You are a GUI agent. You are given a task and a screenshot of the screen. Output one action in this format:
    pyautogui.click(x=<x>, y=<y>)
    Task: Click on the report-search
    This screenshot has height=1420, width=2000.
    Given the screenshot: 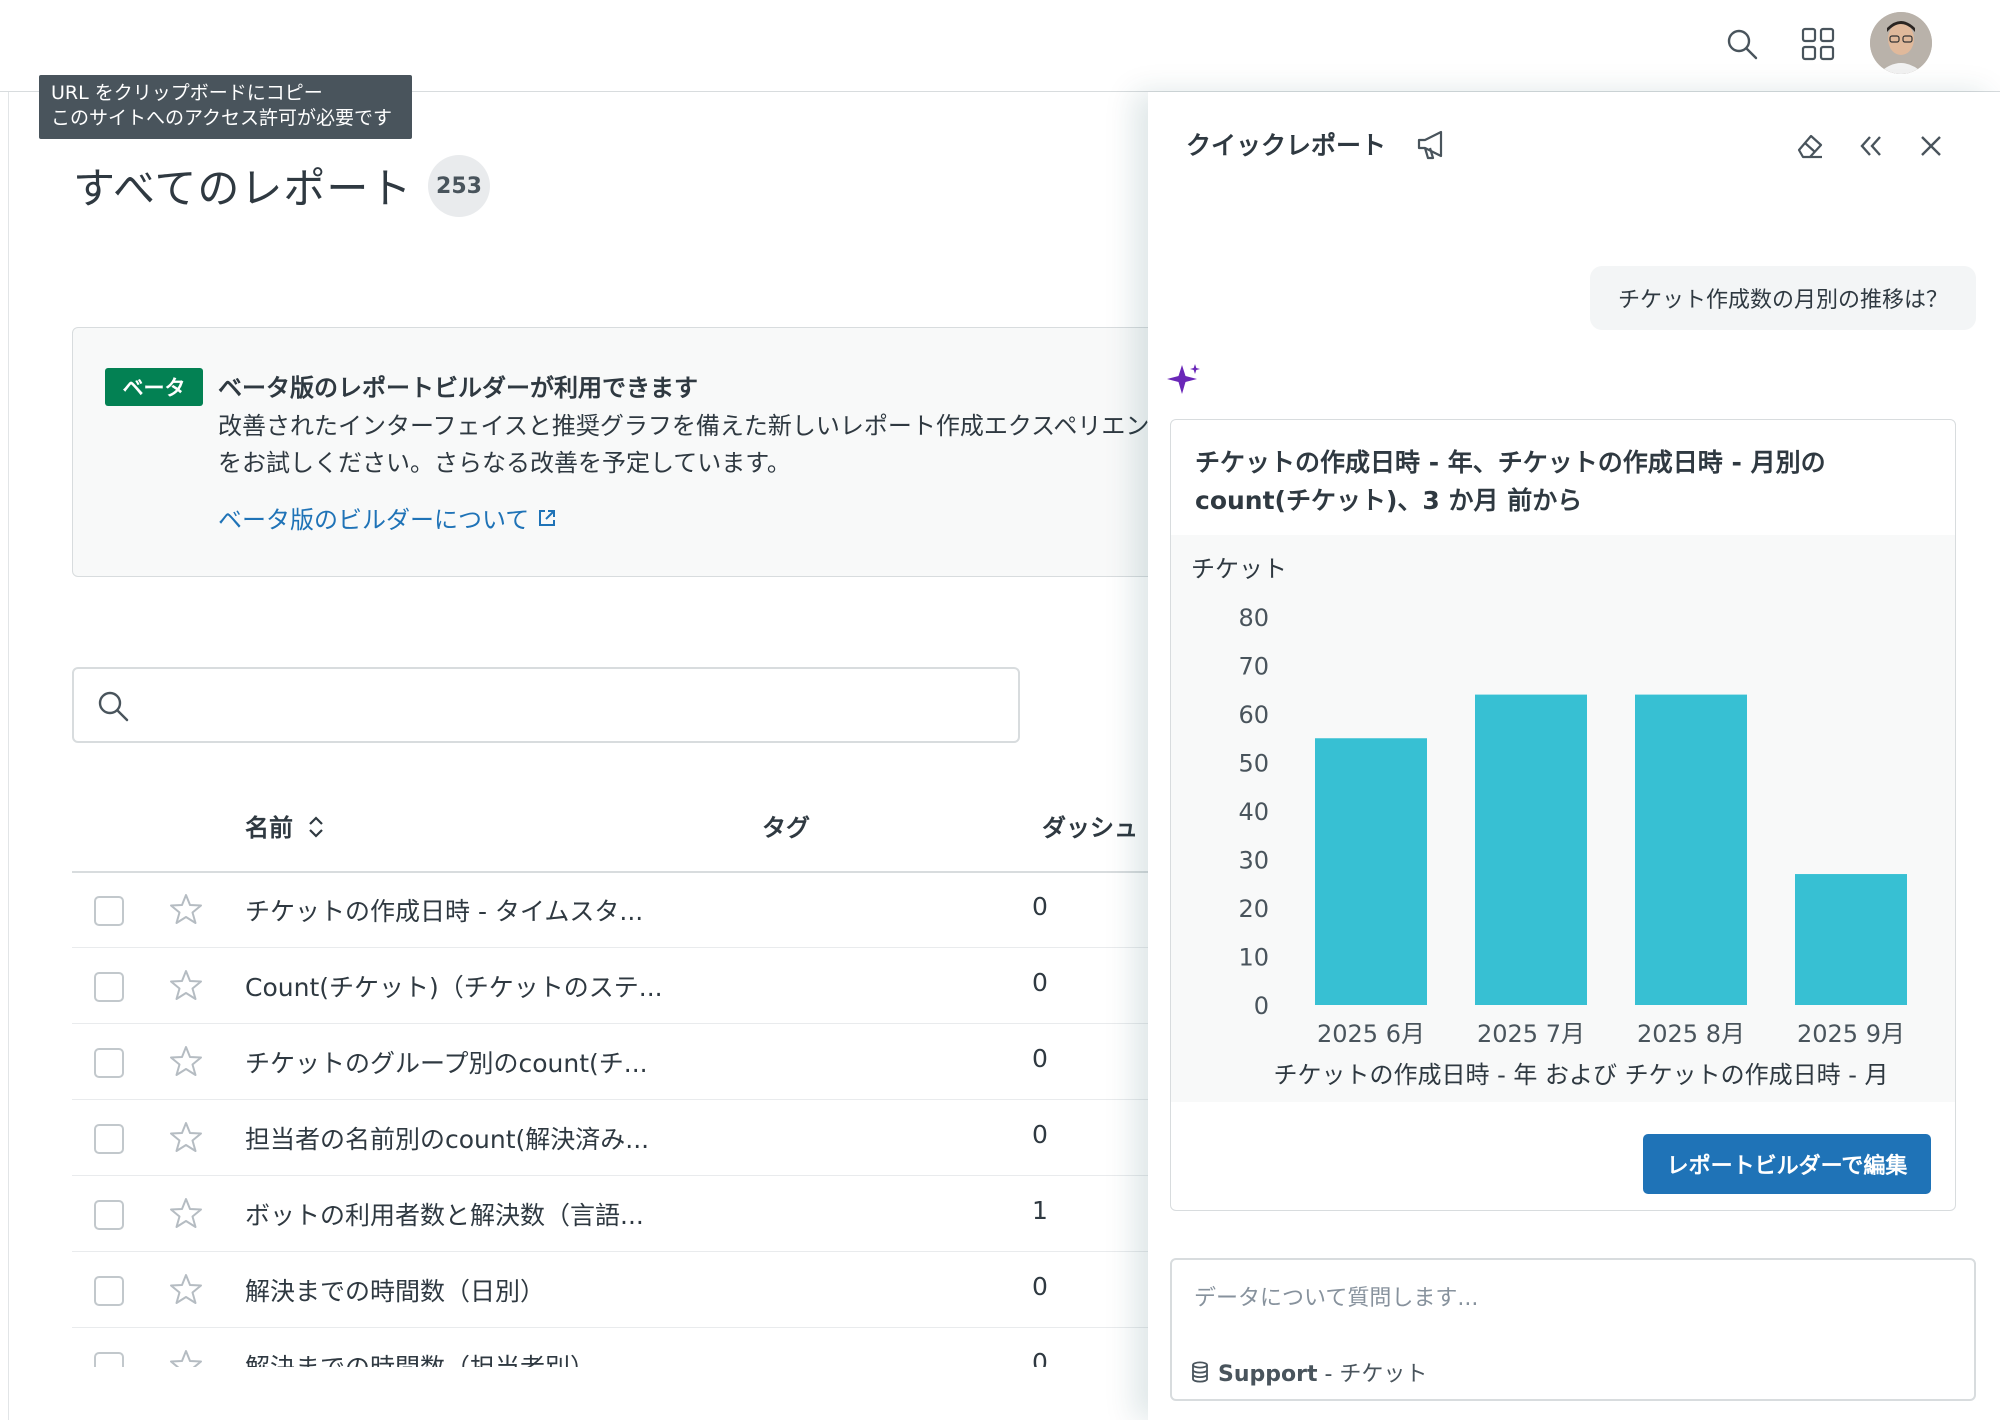 What is the action you would take?
    pyautogui.click(x=546, y=705)
    